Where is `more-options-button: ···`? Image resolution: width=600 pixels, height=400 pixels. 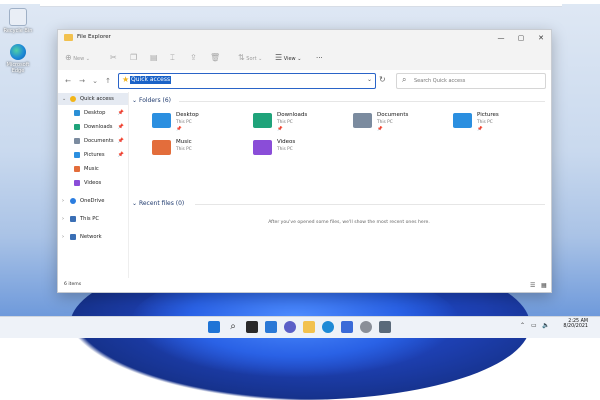 more-options-button: ··· is located at coordinates (319, 58).